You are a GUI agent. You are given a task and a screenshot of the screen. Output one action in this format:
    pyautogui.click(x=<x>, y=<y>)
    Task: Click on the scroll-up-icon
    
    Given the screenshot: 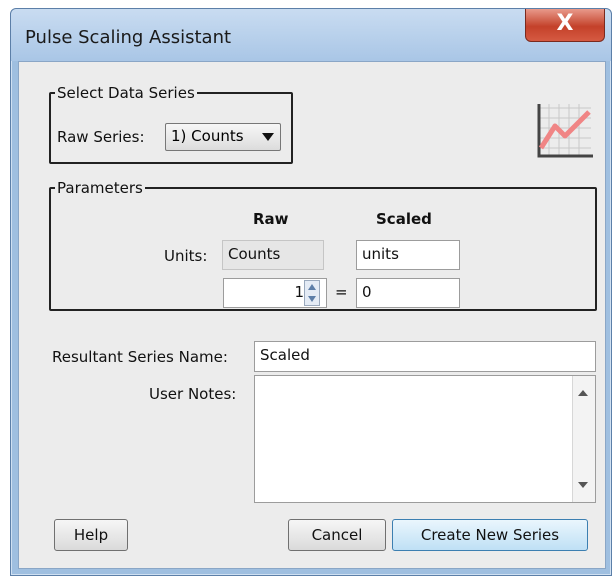 What is the action you would take?
    pyautogui.click(x=583, y=393)
    